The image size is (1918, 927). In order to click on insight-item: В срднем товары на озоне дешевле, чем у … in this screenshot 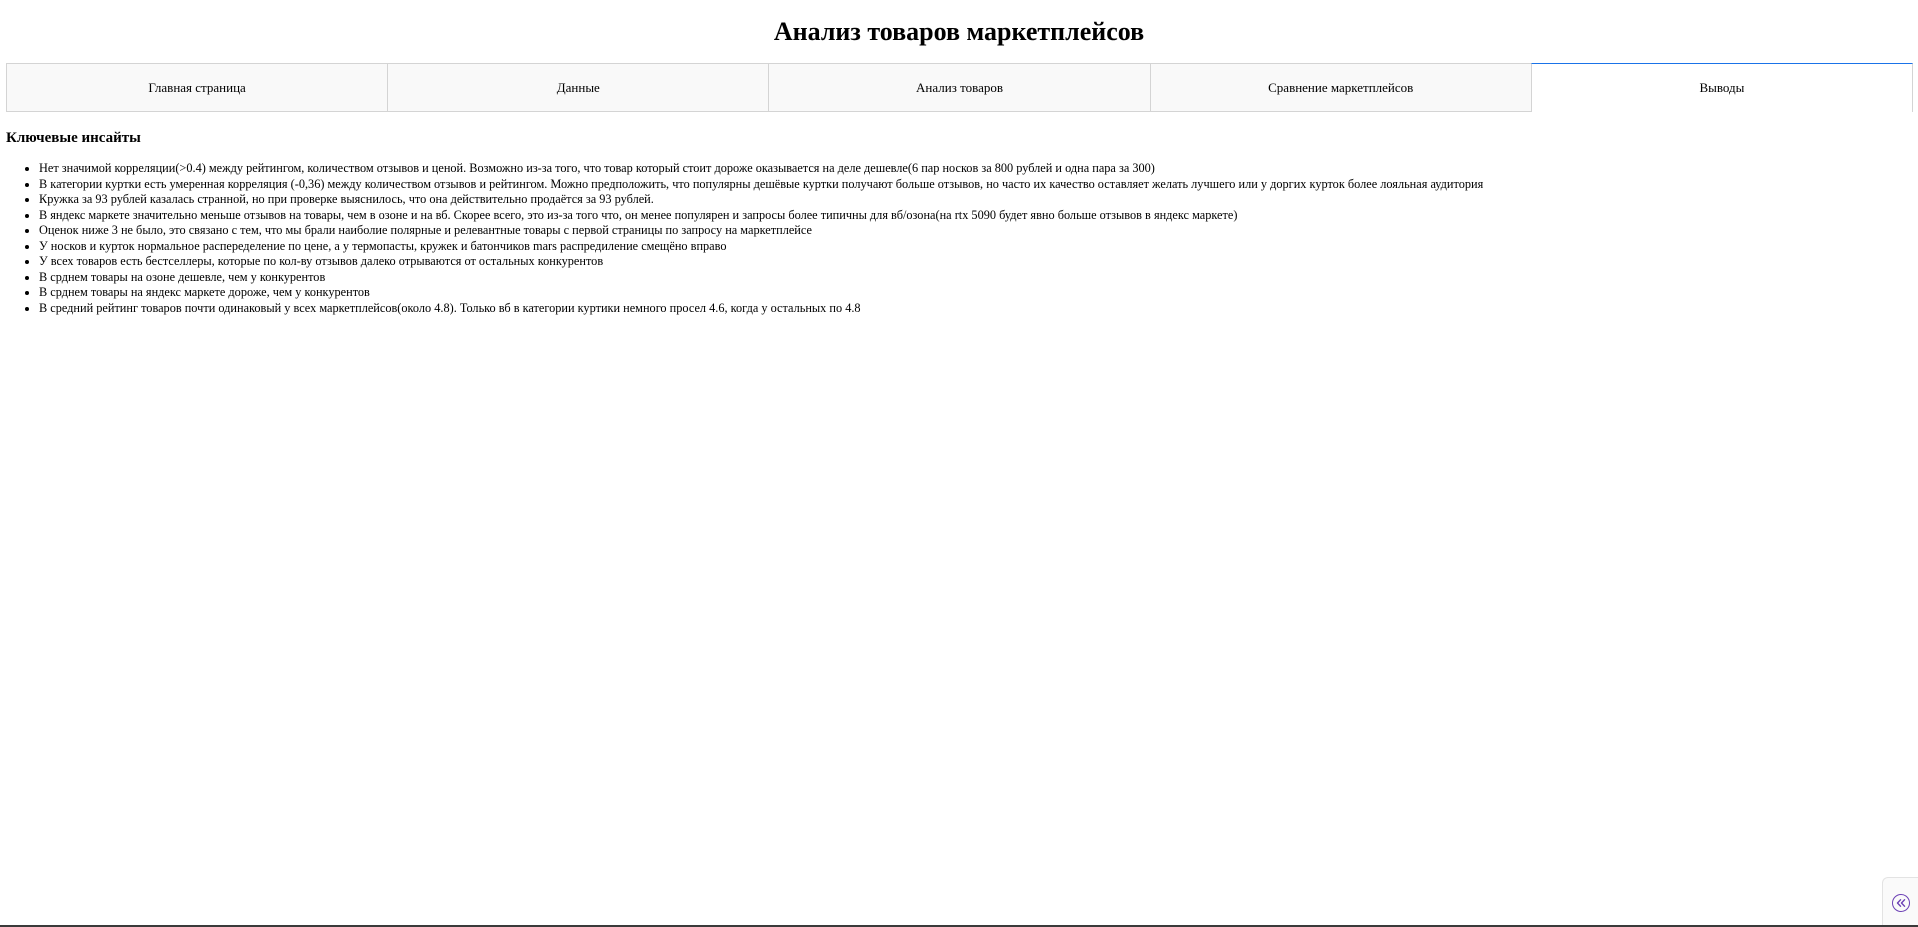, I will do `click(972, 278)`.